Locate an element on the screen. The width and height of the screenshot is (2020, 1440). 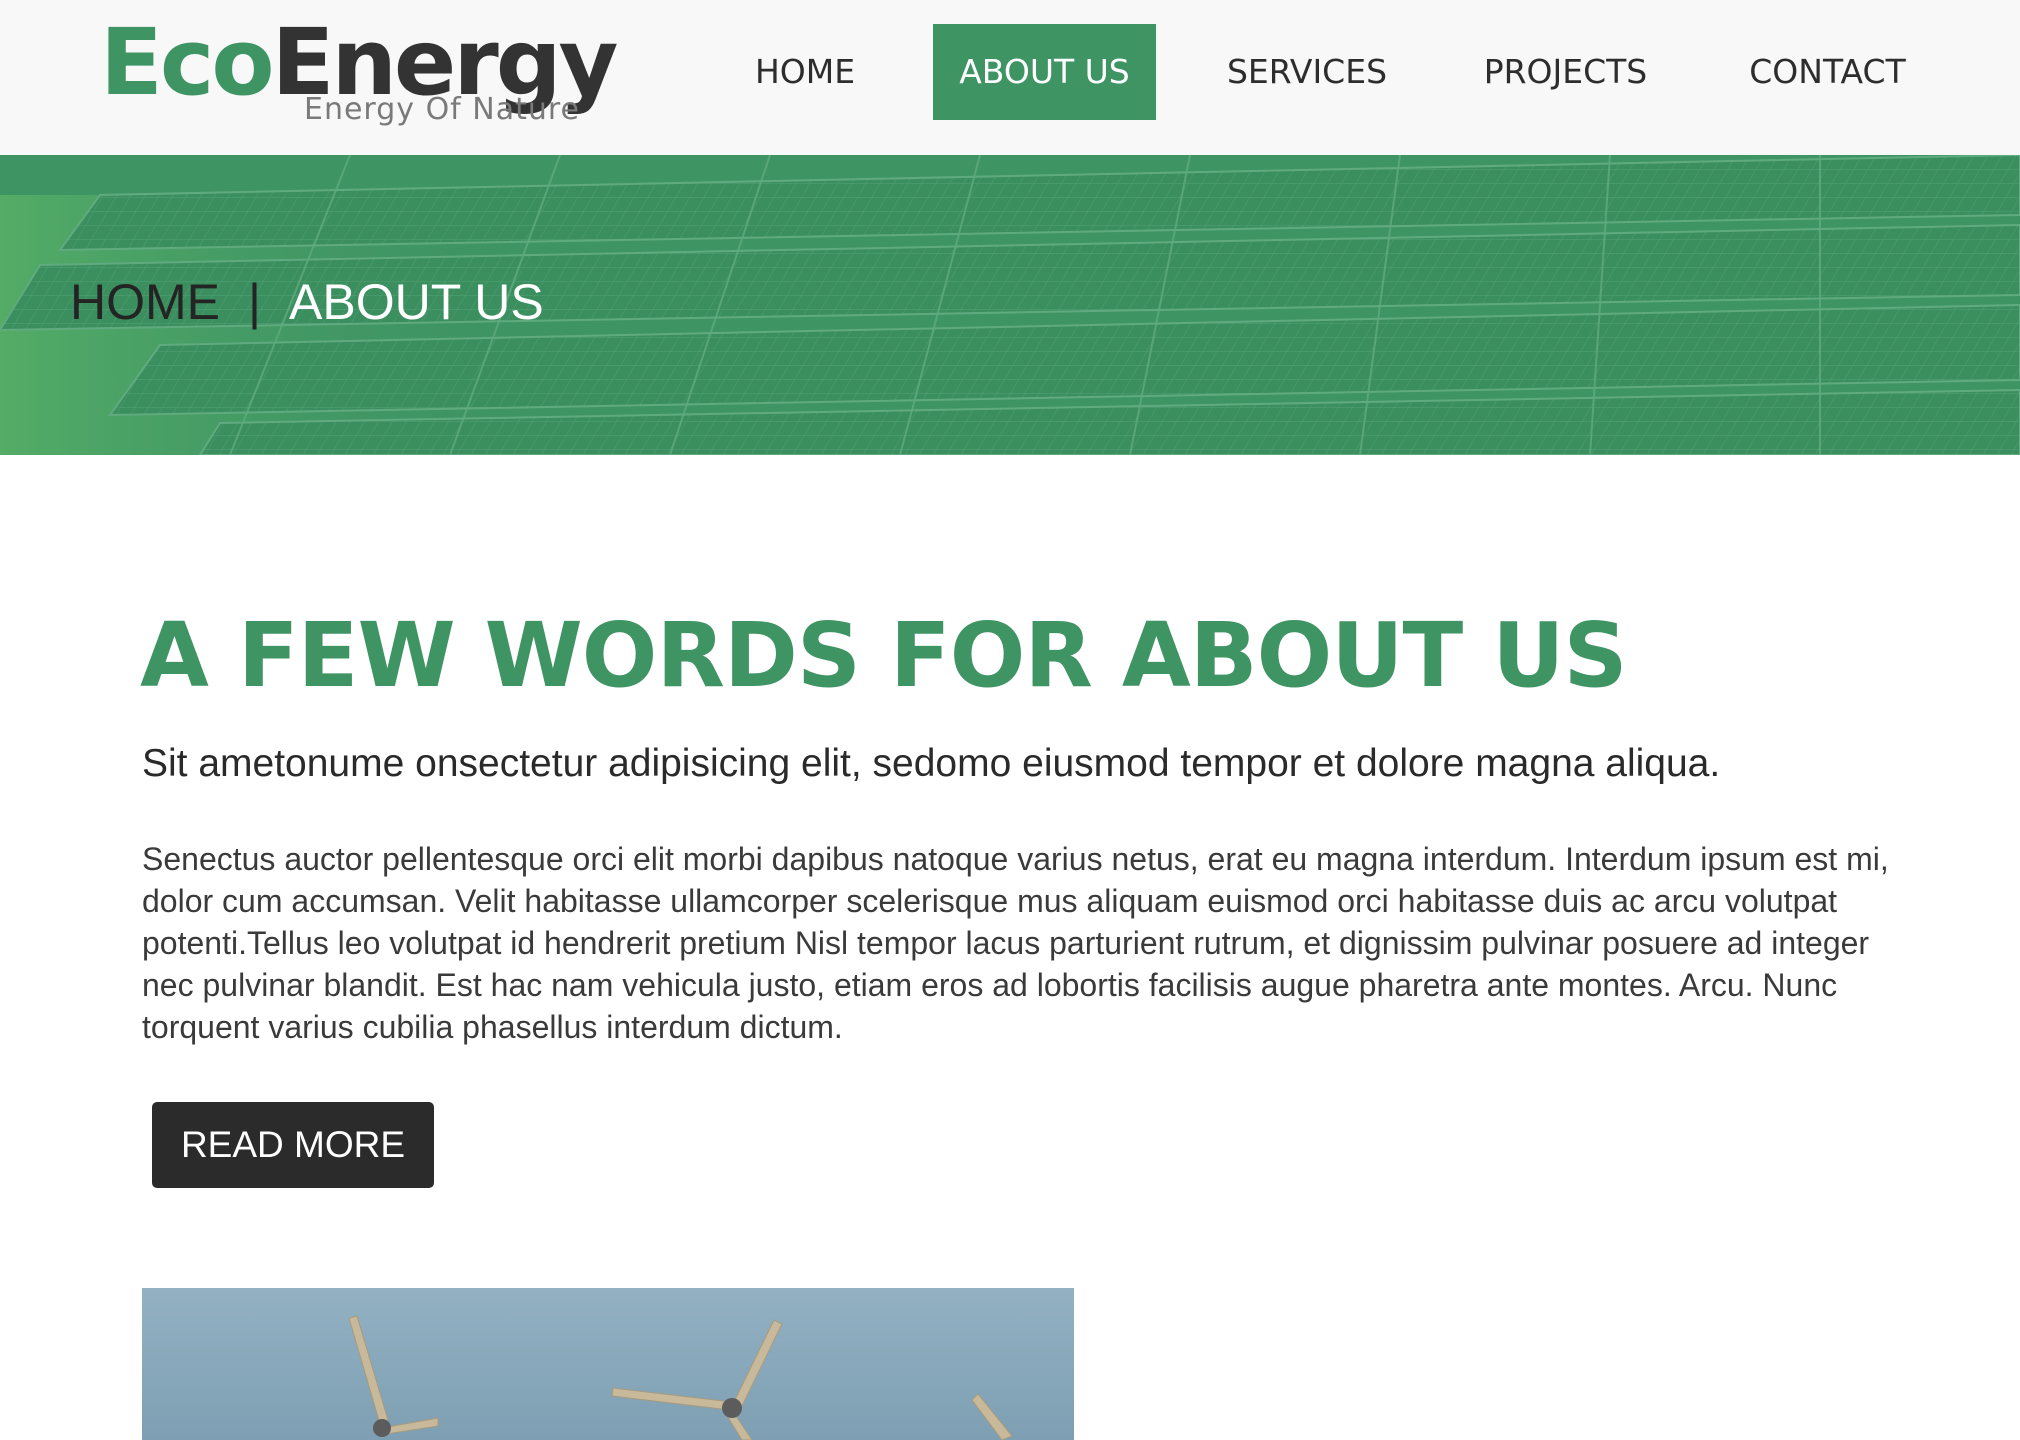
nav-item-about-us: ABOUT US is located at coordinates (1044, 72).